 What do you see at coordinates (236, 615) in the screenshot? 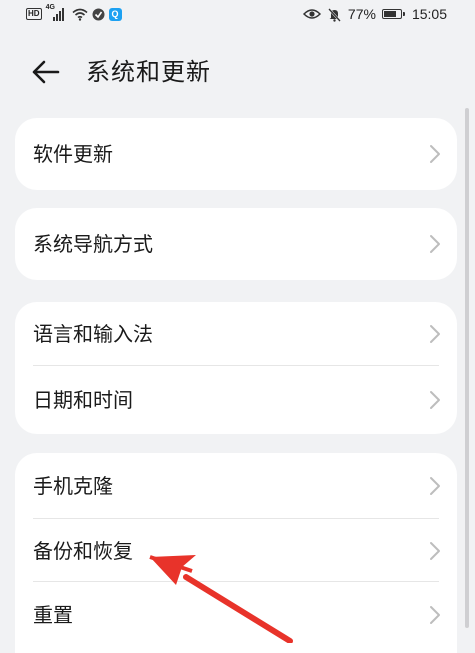
I see `list-item-reset: 重置` at bounding box center [236, 615].